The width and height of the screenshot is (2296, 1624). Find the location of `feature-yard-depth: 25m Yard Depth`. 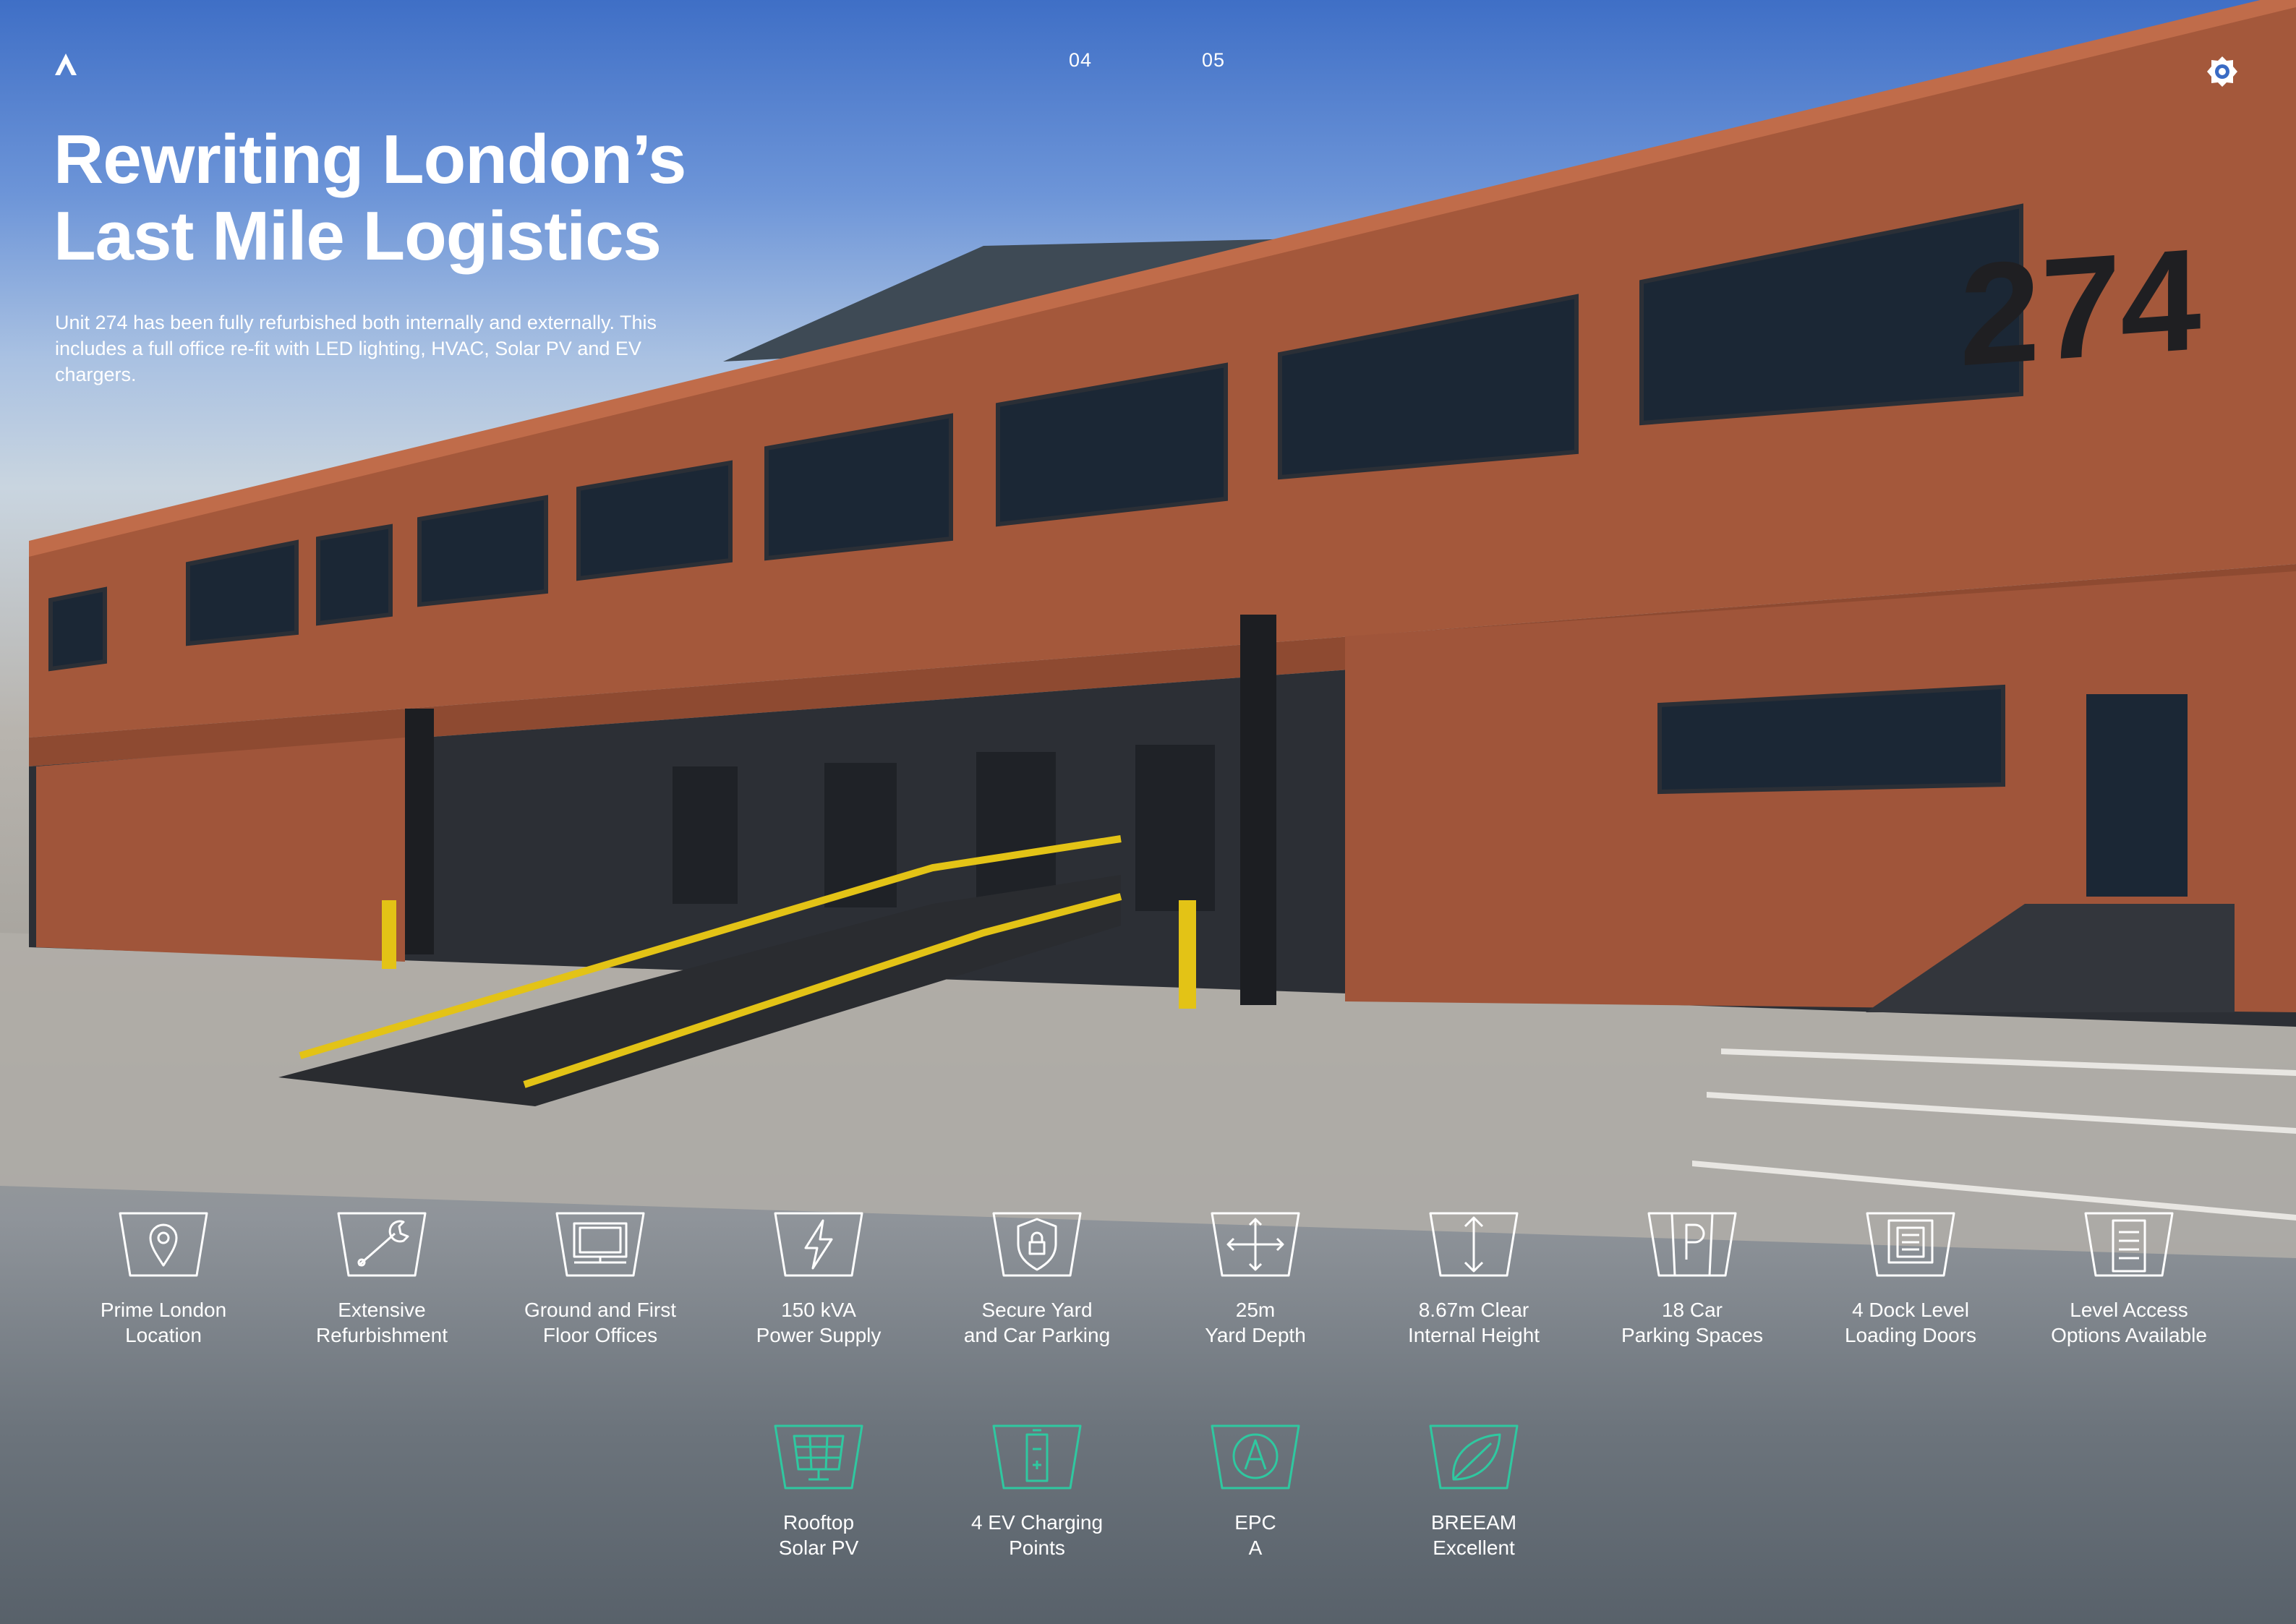

feature-yard-depth: 25m Yard Depth is located at coordinates (1255, 1280).